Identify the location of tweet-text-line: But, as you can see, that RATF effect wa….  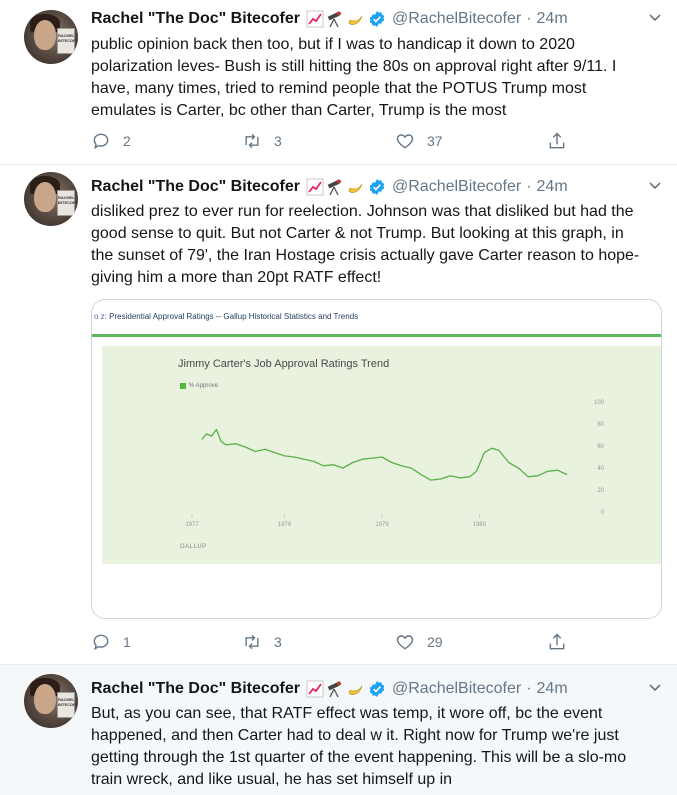
(347, 713).